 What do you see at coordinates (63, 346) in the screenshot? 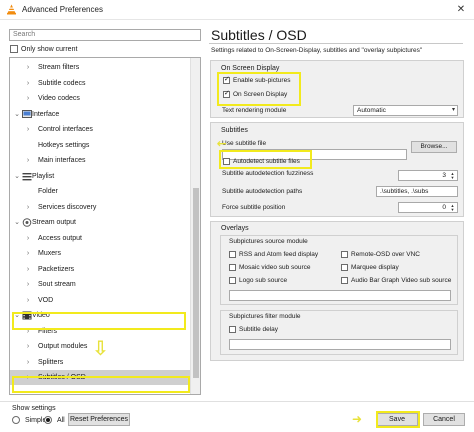
I see `tree-item-label: Output modules` at bounding box center [63, 346].